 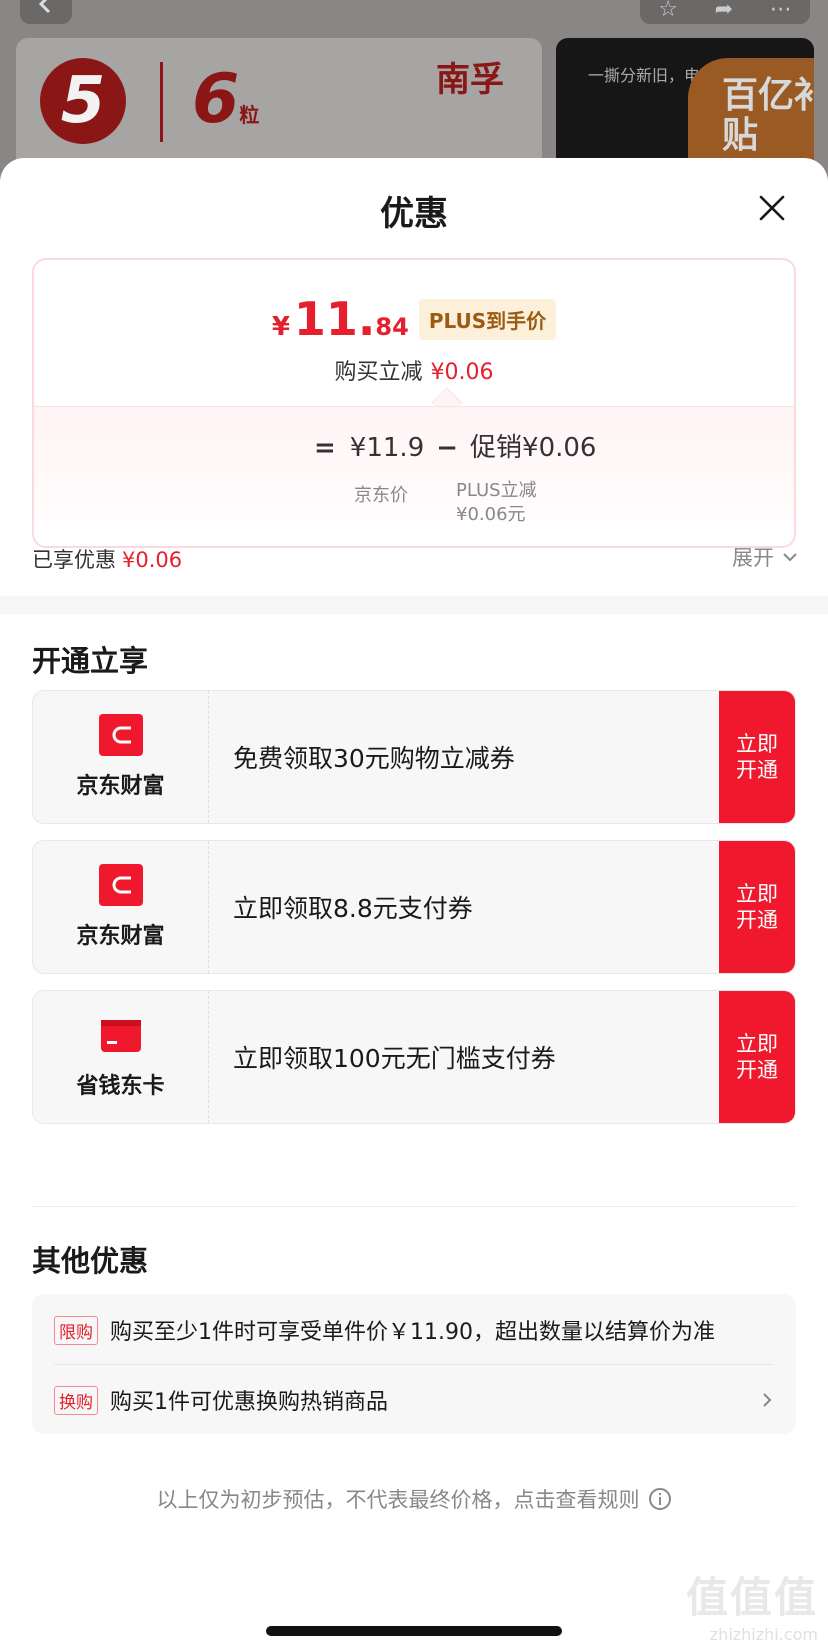 I want to click on top-actions: ☆ ➦ ⋯, so click(x=725, y=12).